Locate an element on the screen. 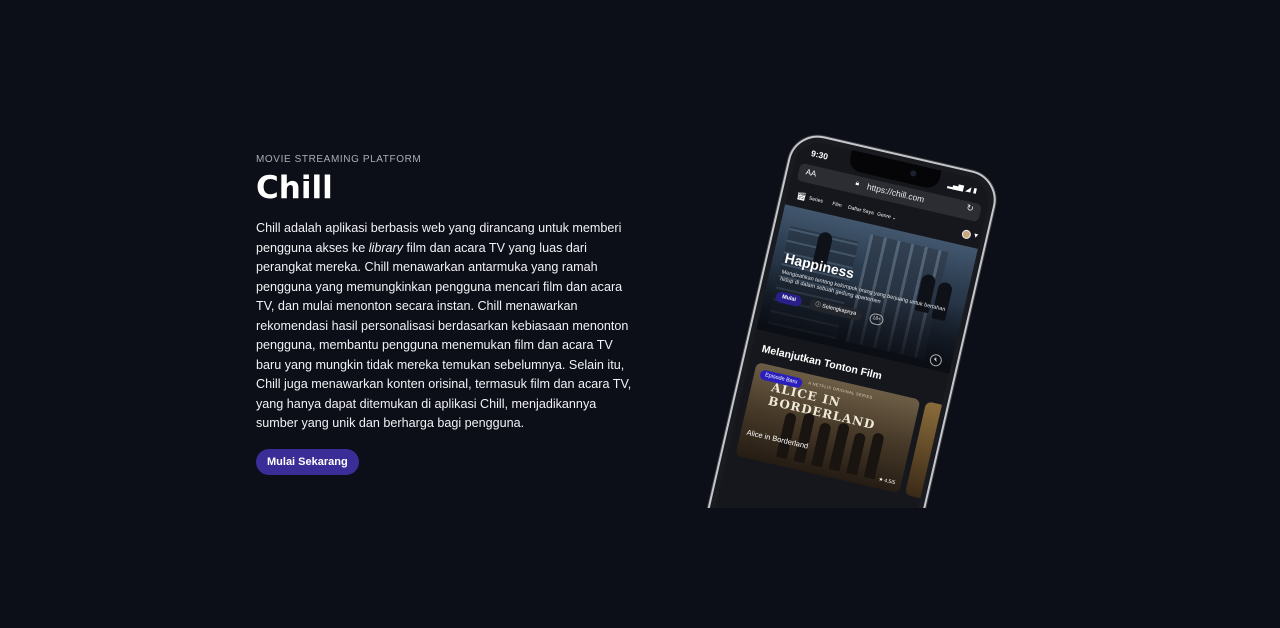  nav-link-genre: Genre ⌄ is located at coordinates (886, 216).